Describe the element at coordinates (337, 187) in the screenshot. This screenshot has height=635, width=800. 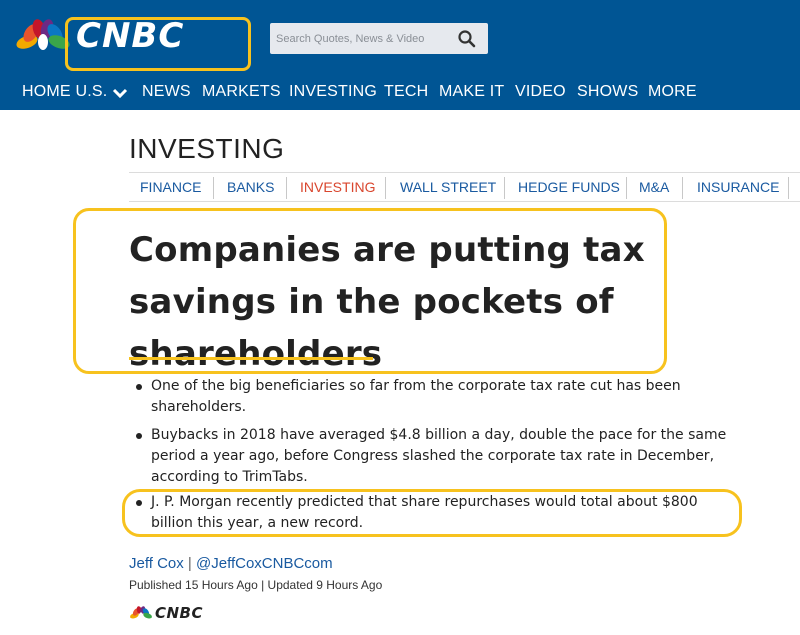
I see `subnav-item-investing: INVESTING` at that location.